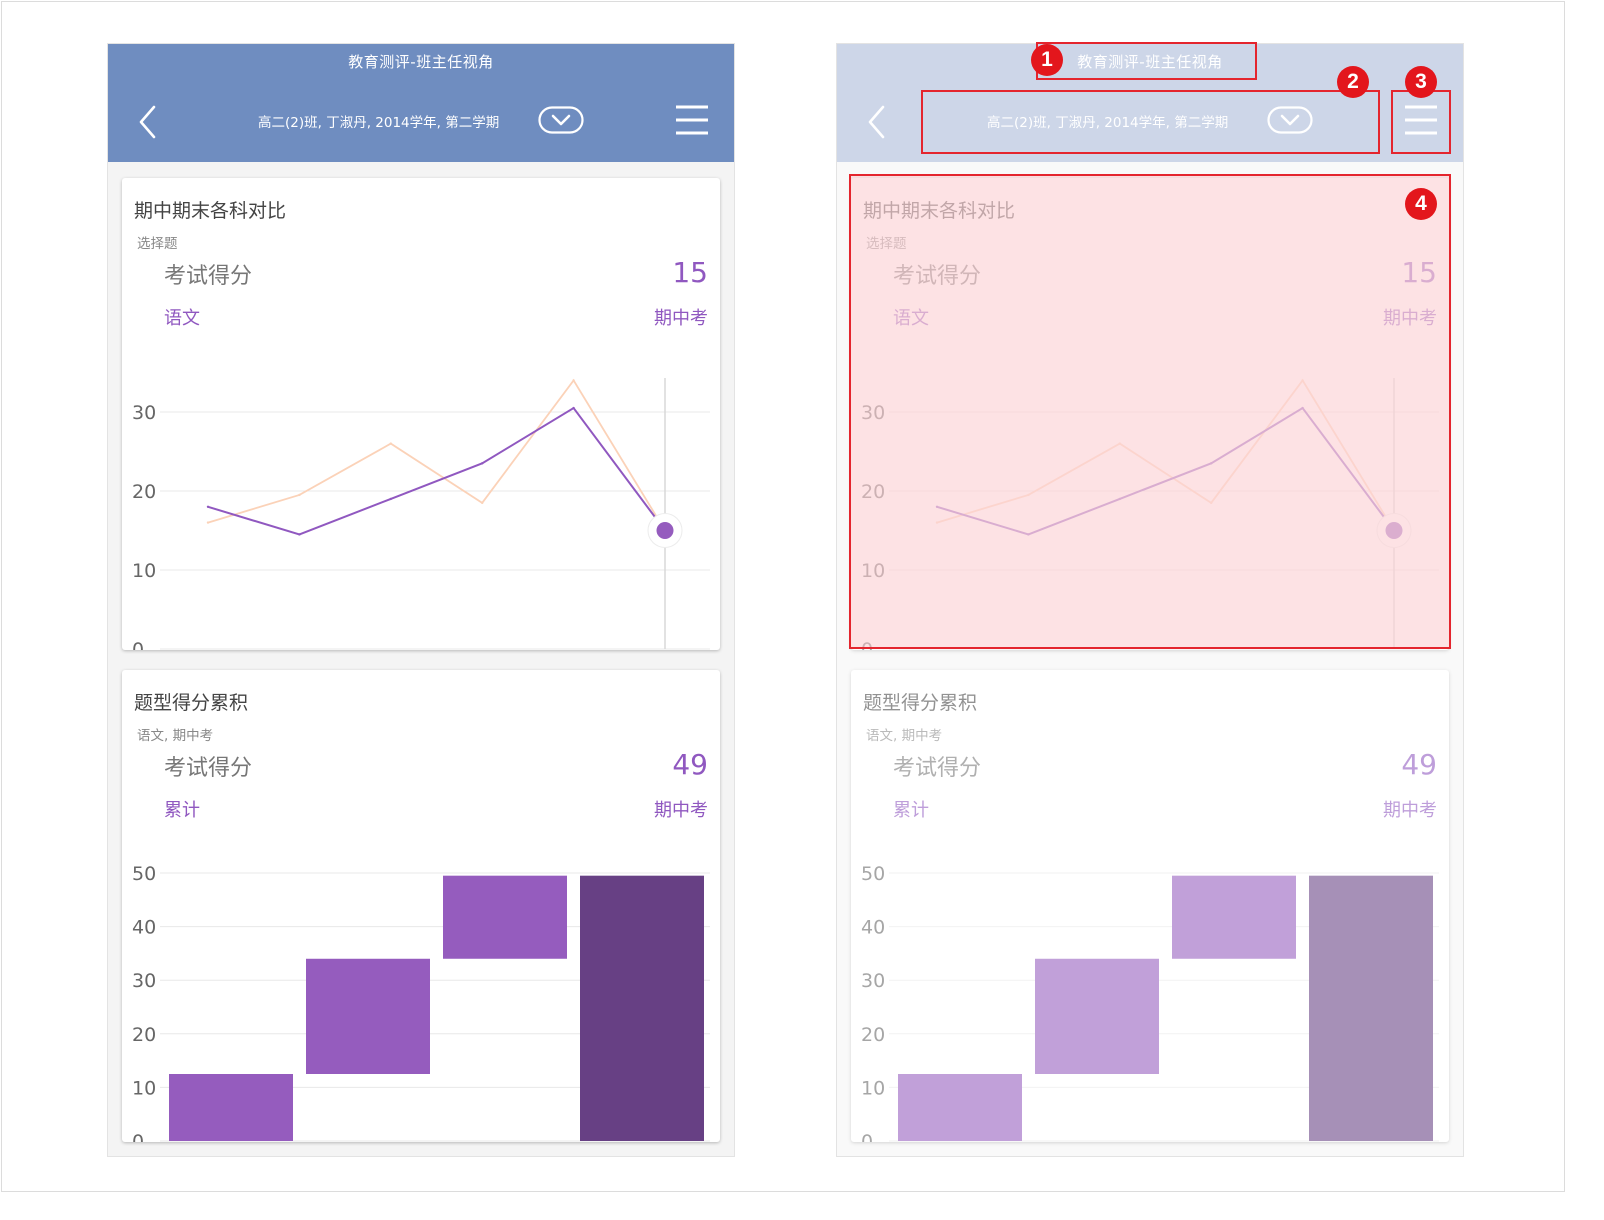  I want to click on class-student-term-selector: 高二(2)班, 丁淑丹, 2014学年, 第二学期, so click(378, 121).